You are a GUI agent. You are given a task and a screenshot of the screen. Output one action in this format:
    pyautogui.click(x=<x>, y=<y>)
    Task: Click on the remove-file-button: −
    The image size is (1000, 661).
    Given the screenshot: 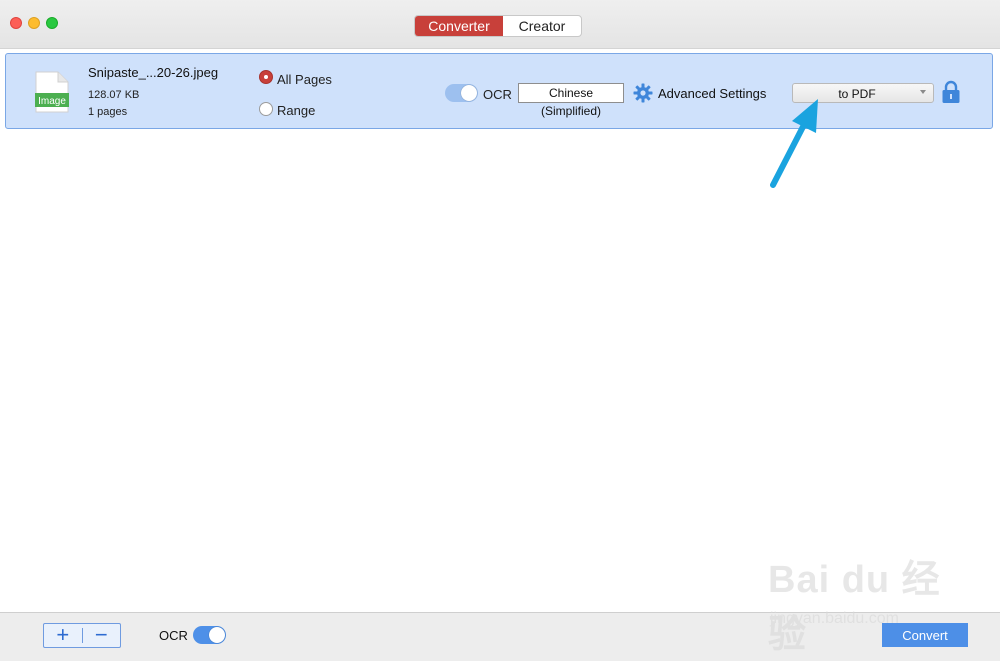 What is the action you would take?
    pyautogui.click(x=102, y=635)
    